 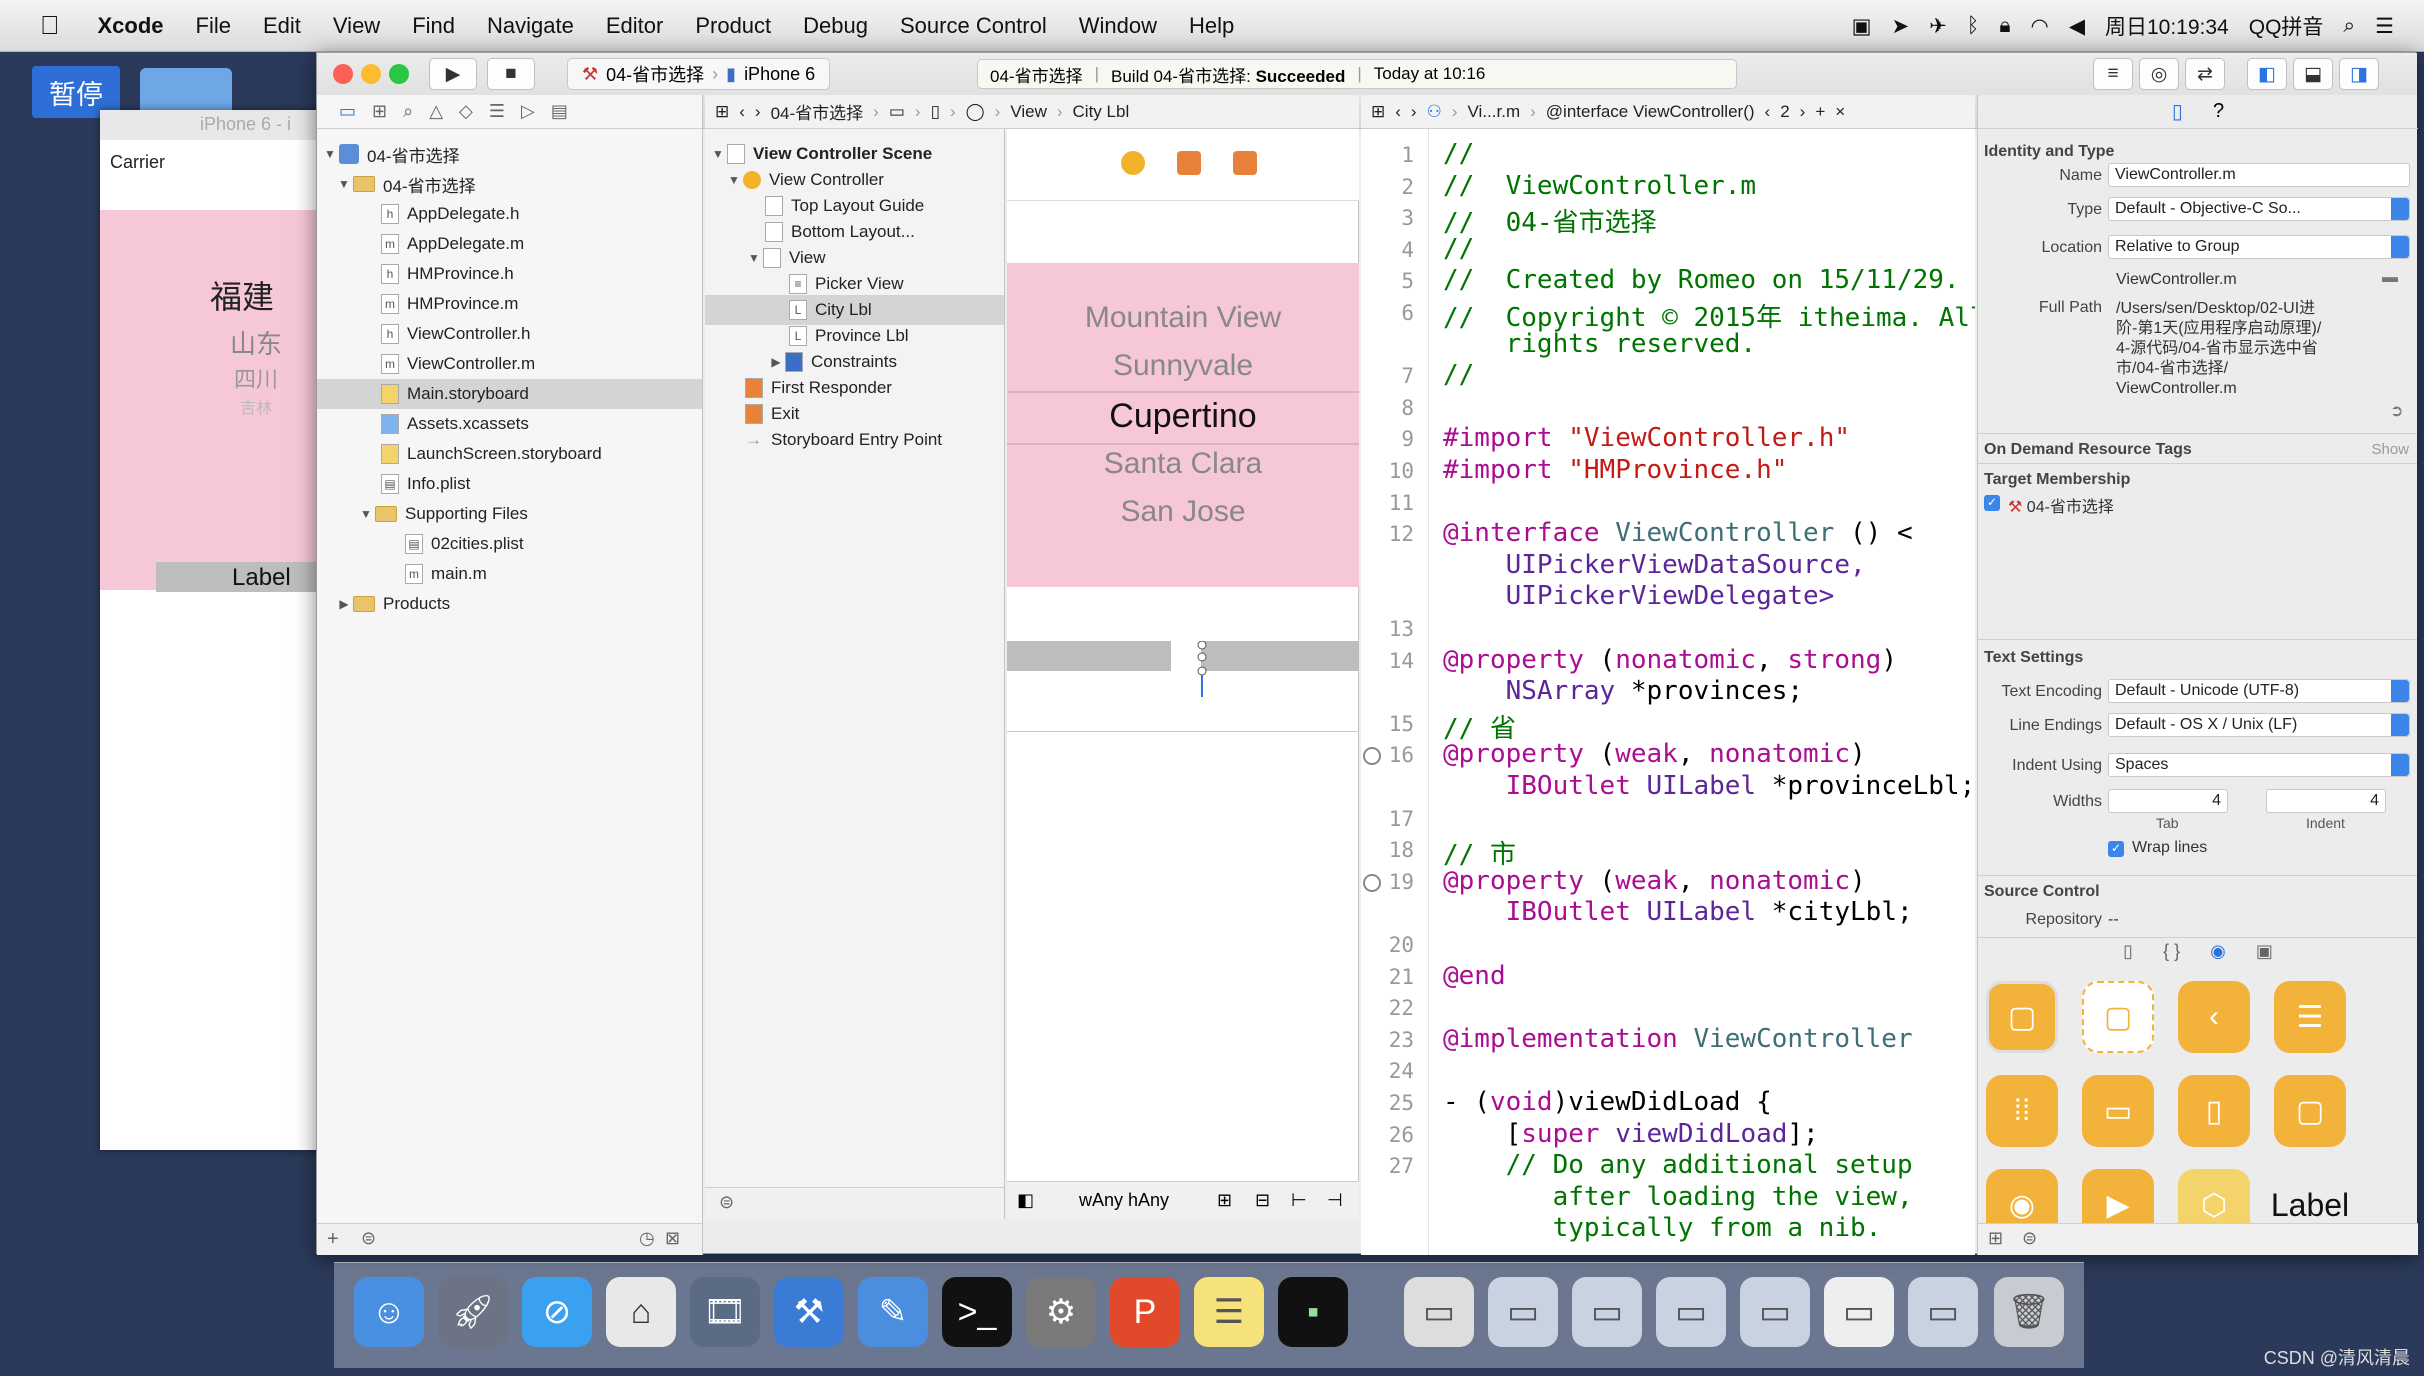 I want to click on folder-icon: ▬, so click(x=2390, y=278).